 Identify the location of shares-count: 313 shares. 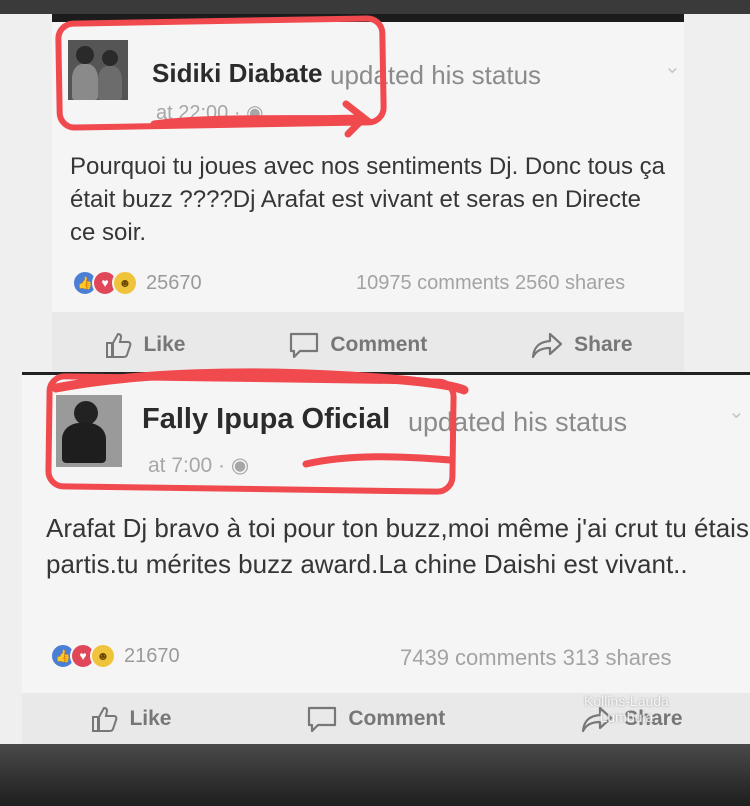
(617, 657).